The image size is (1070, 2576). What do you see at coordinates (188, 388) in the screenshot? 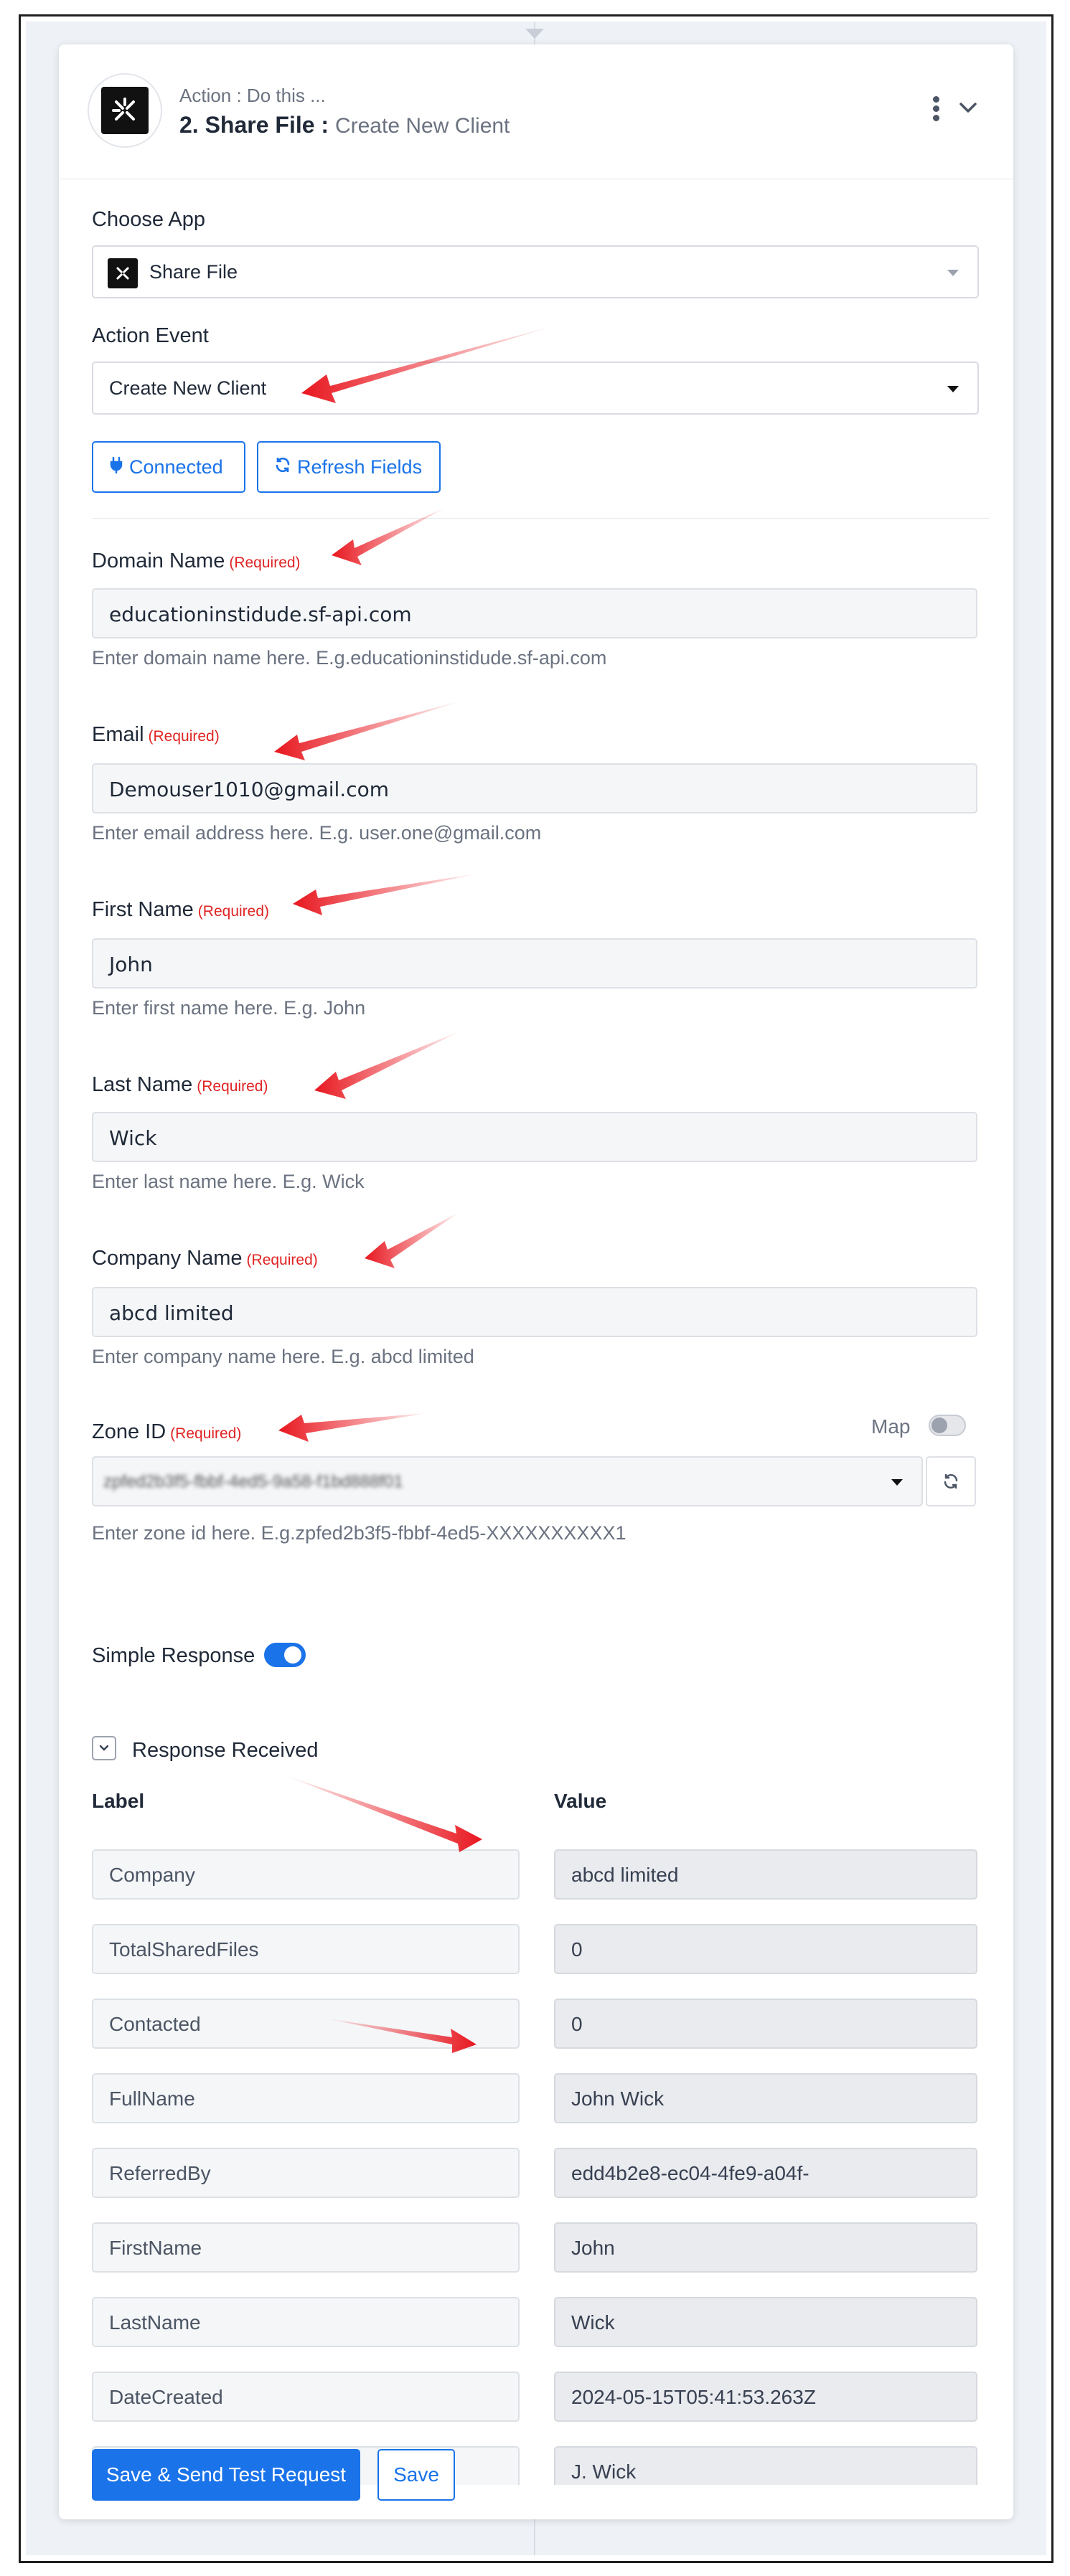
I see `action-event-value: Create New Client` at bounding box center [188, 388].